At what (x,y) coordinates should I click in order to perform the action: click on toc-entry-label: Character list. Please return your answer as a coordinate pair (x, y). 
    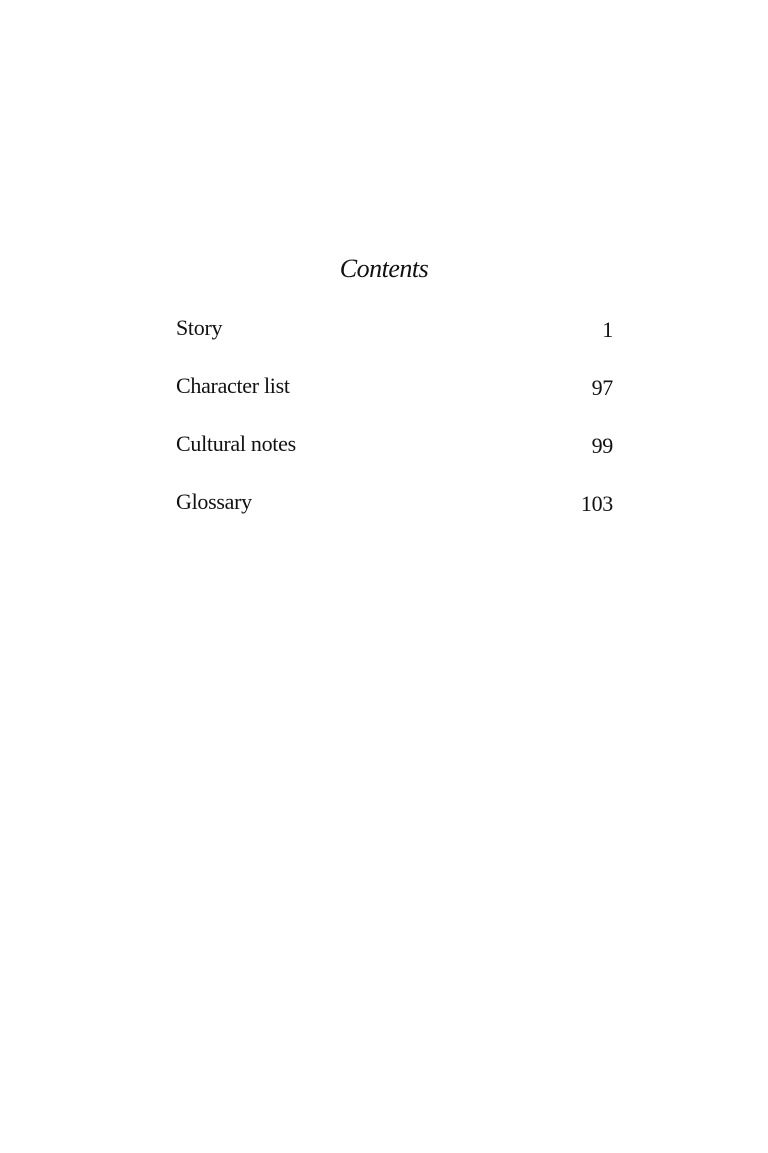
    Looking at the image, I should click on (233, 385).